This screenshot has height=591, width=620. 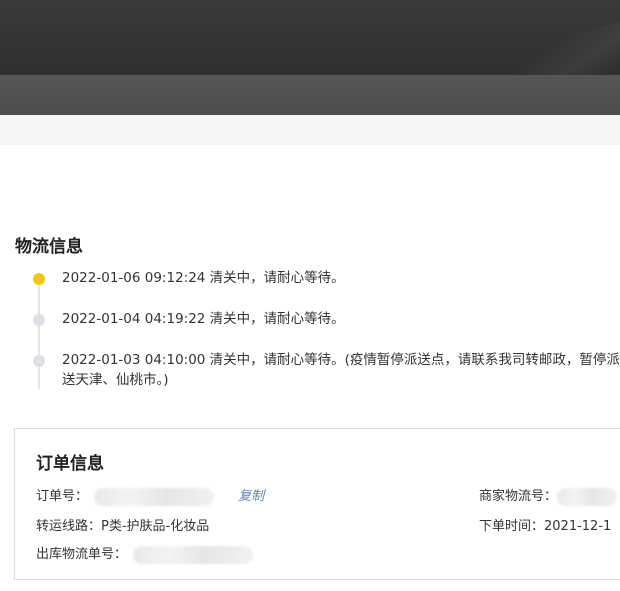 I want to click on route-row: 转运线路：P类-护肤品-化妆品, so click(x=122, y=524).